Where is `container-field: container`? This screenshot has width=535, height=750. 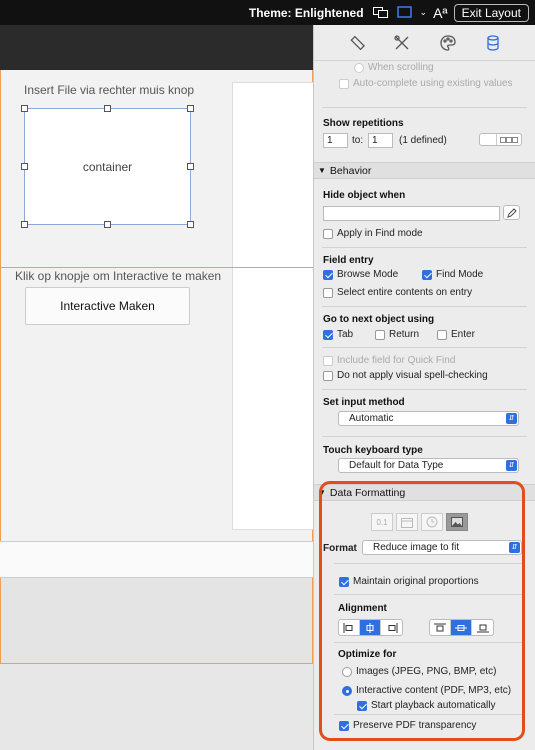
container-field: container is located at coordinates (107, 166).